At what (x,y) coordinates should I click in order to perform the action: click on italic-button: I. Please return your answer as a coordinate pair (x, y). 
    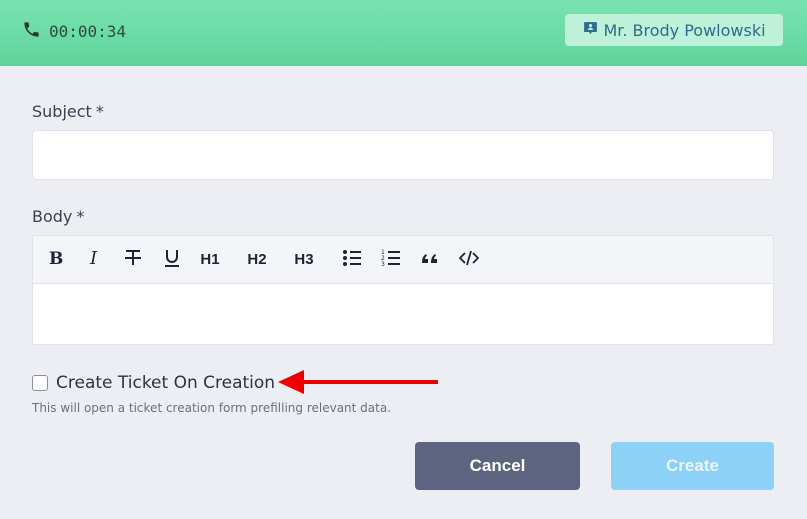
    Looking at the image, I should click on (94, 260).